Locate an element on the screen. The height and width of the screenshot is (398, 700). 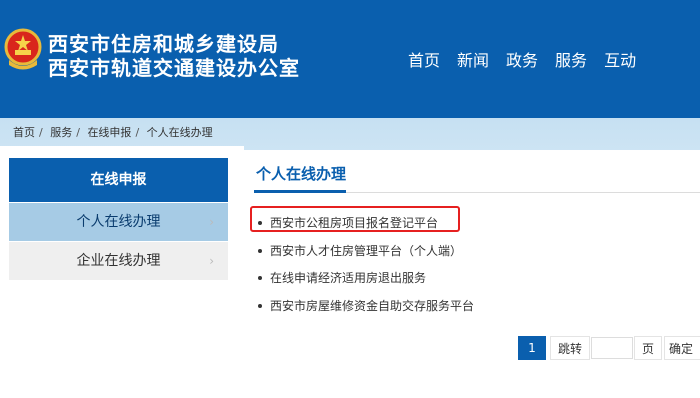
sidebar-title: 在线申报 is located at coordinates (118, 180).